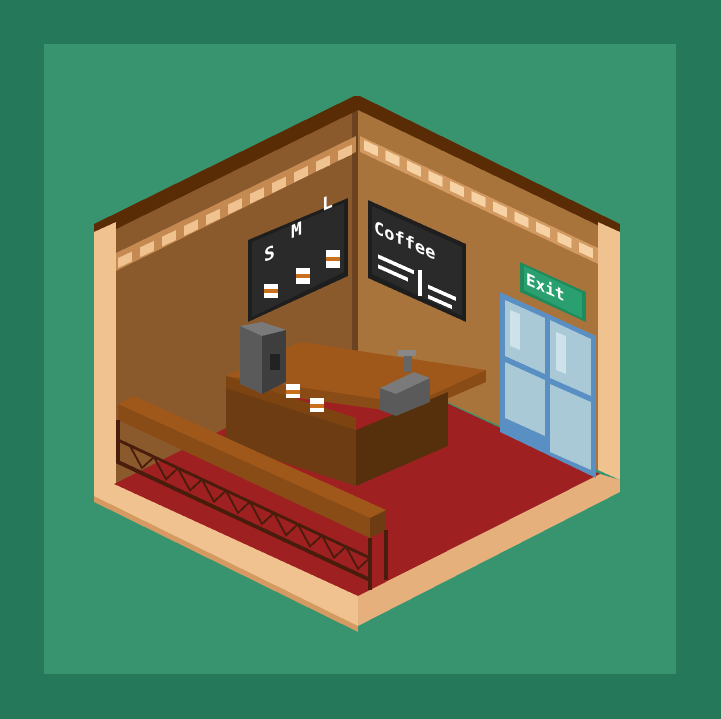 The image size is (721, 719). I want to click on left-wall-edge, so click(105, 359).